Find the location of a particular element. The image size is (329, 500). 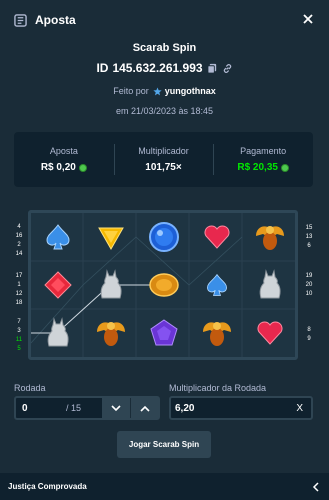

username-link: yungothnax is located at coordinates (184, 91).